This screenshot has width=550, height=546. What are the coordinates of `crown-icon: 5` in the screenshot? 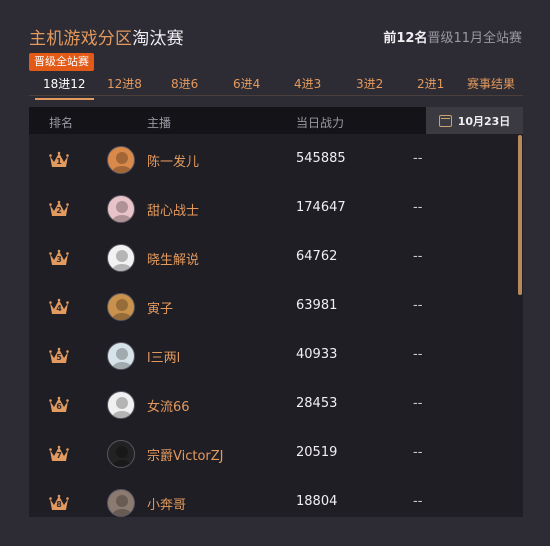 It's located at (59, 356).